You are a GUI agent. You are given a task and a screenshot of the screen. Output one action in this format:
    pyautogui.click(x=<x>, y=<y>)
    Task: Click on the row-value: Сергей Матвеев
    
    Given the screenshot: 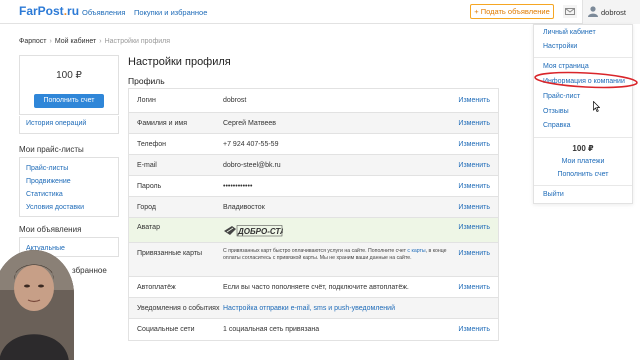 What is the action you would take?
    pyautogui.click(x=249, y=123)
    